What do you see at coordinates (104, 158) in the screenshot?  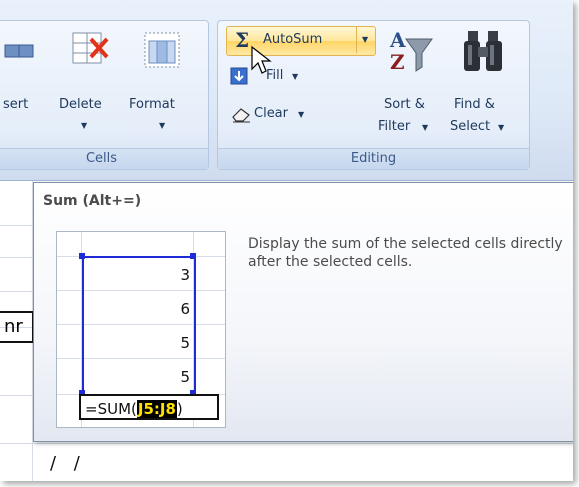 I see `cells-group-label: Cells` at bounding box center [104, 158].